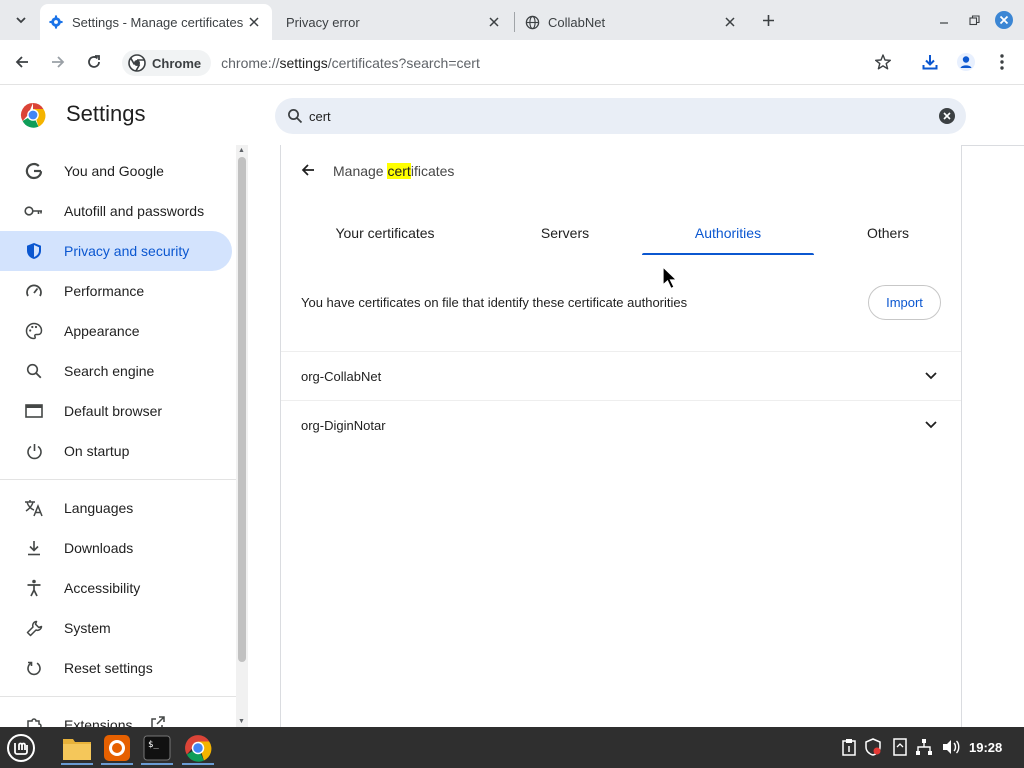 The width and height of the screenshot is (1024, 768). Describe the element at coordinates (116, 211) in the screenshot. I see `sidebar-item-autofill: Autofill and passwords` at that location.